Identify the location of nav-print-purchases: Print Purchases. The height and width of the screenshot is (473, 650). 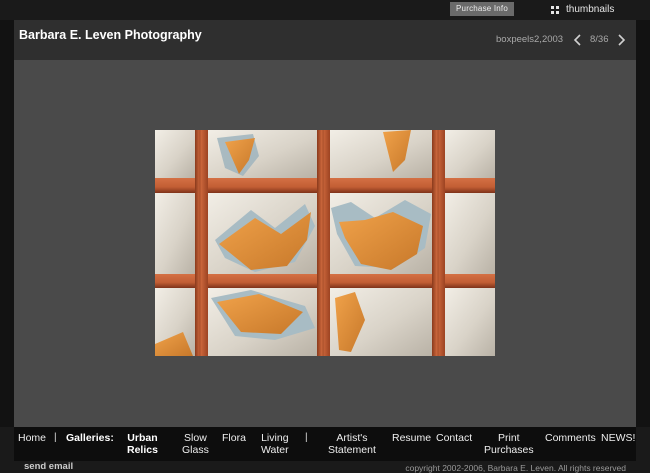
(509, 444).